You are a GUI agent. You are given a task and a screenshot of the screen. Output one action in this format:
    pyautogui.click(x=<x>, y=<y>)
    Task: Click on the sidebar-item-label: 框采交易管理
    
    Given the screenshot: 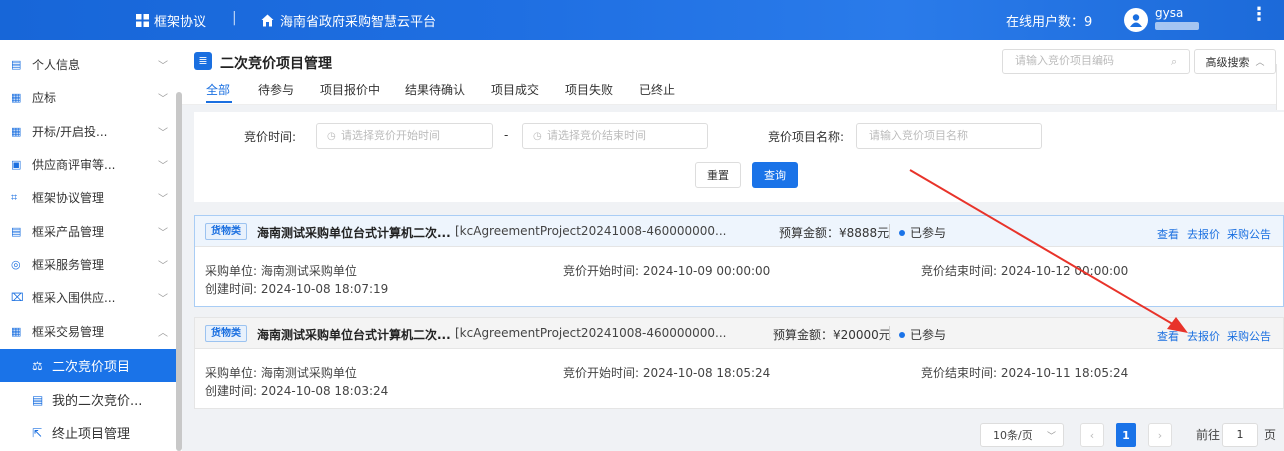 What is the action you would take?
    pyautogui.click(x=68, y=332)
    